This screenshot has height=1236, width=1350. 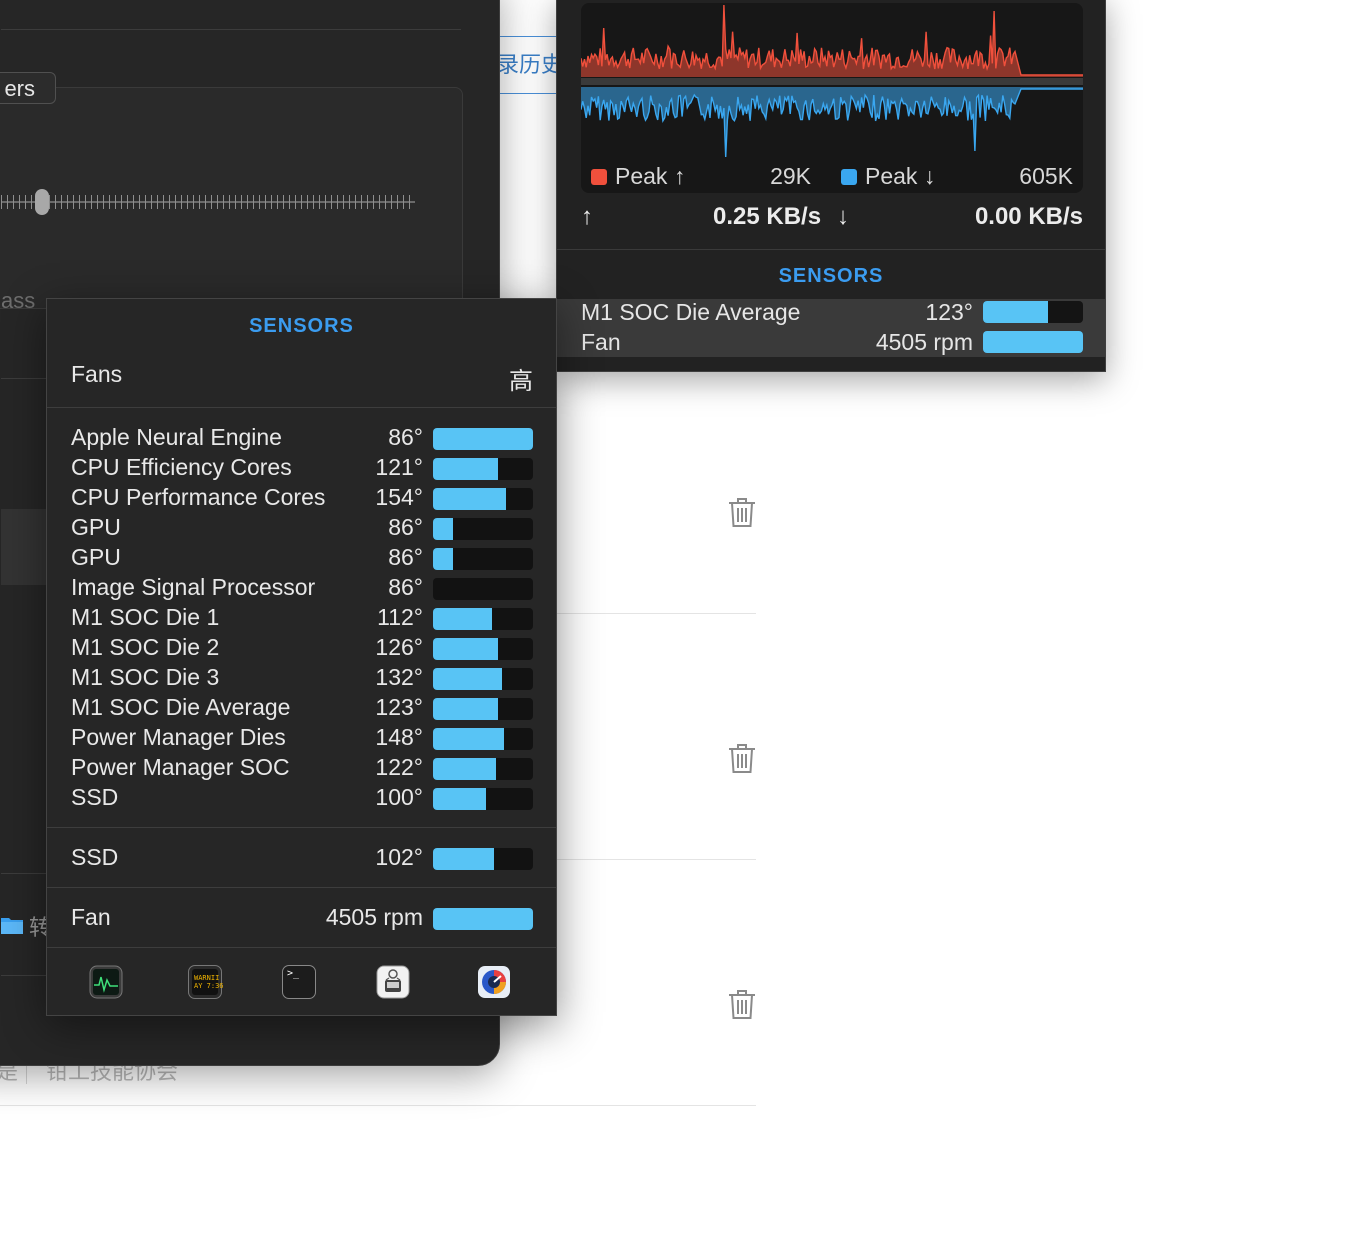 I want to click on upload-legend-swatch, so click(x=599, y=177).